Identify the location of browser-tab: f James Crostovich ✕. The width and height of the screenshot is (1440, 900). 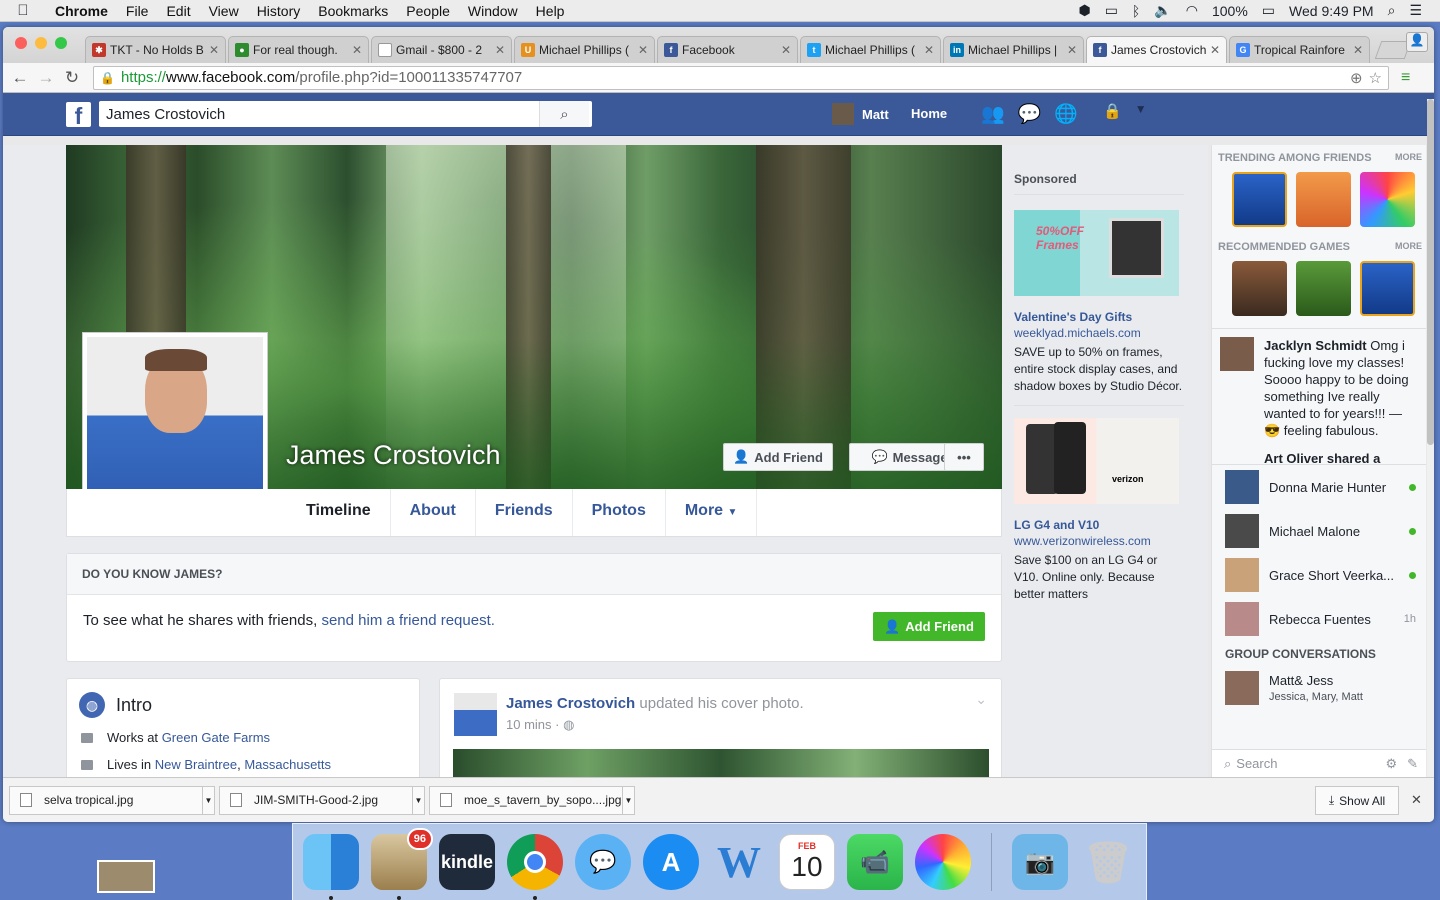
(1156, 49).